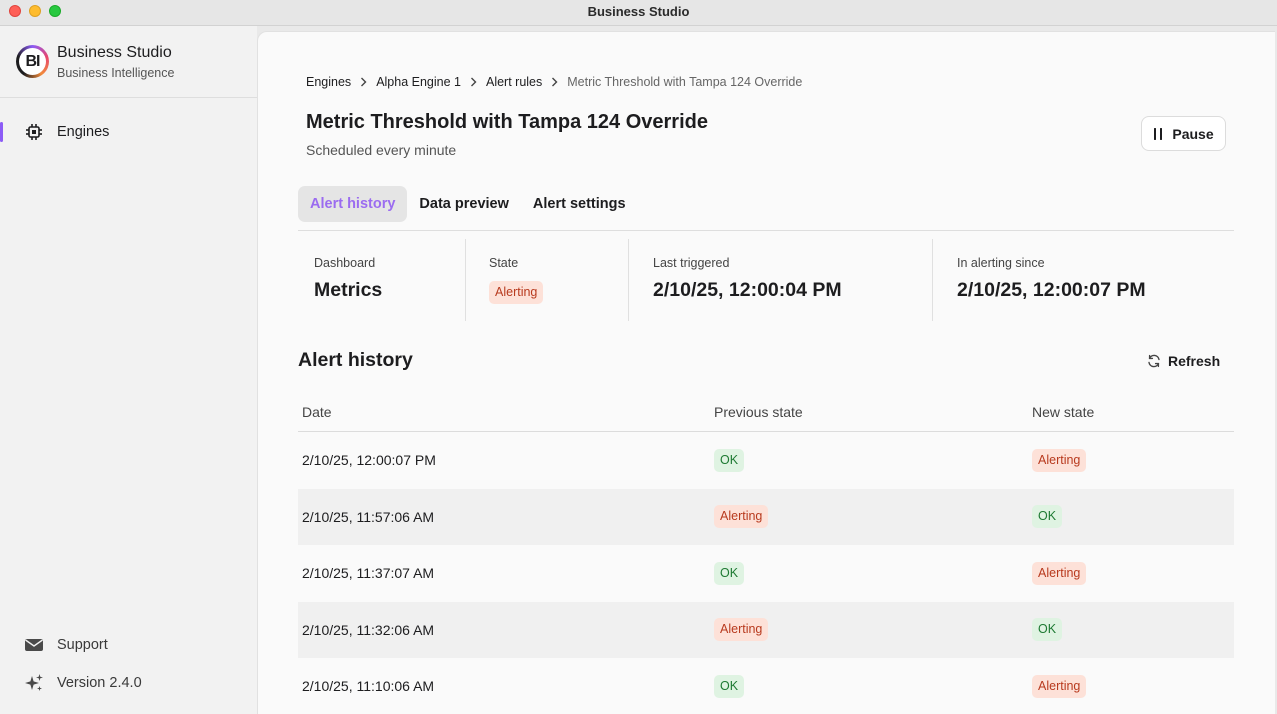 The height and width of the screenshot is (714, 1277). What do you see at coordinates (82, 645) in the screenshot?
I see `sidebar-item-label: Support` at bounding box center [82, 645].